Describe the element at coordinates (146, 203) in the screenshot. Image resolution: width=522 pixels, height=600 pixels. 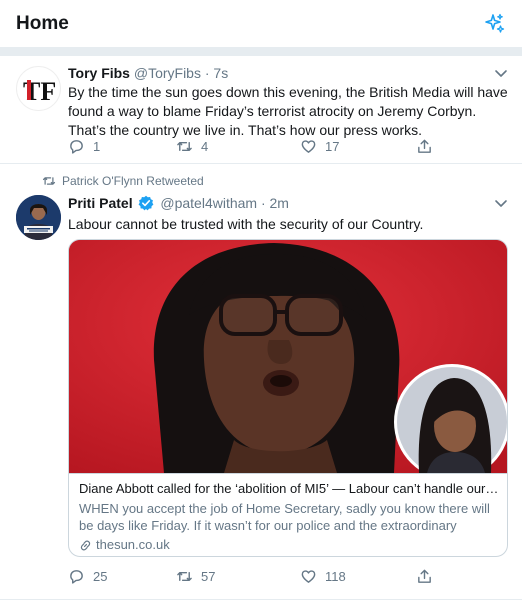
I see `verified-badge-icon` at that location.